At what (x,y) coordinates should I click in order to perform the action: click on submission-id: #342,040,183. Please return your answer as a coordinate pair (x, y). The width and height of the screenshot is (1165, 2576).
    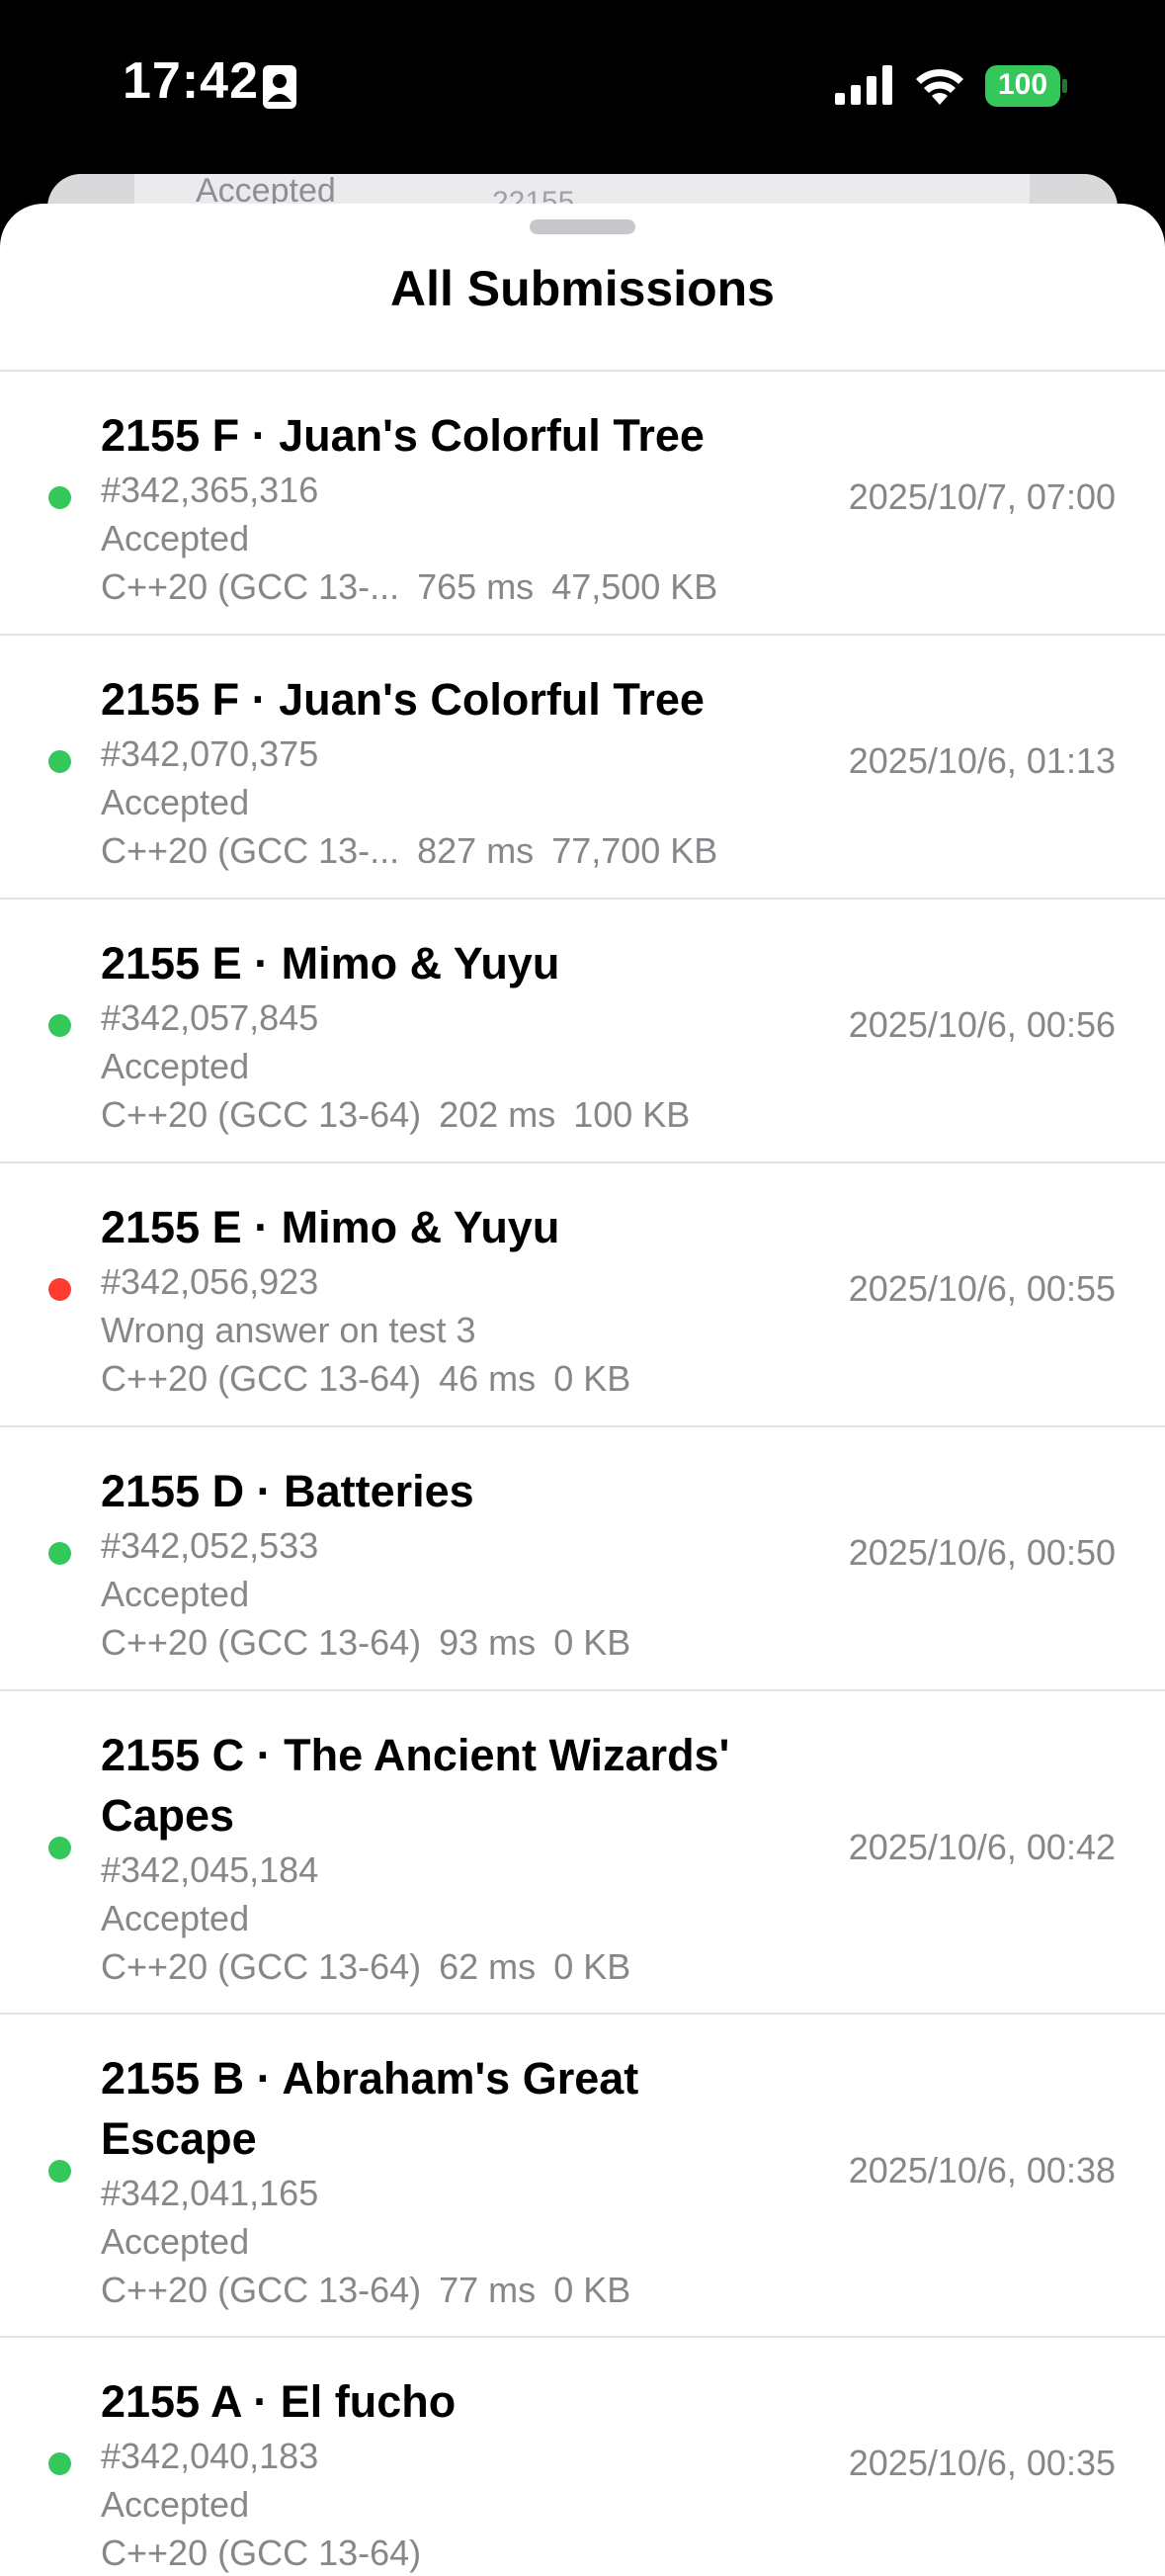
    Looking at the image, I should click on (210, 2456).